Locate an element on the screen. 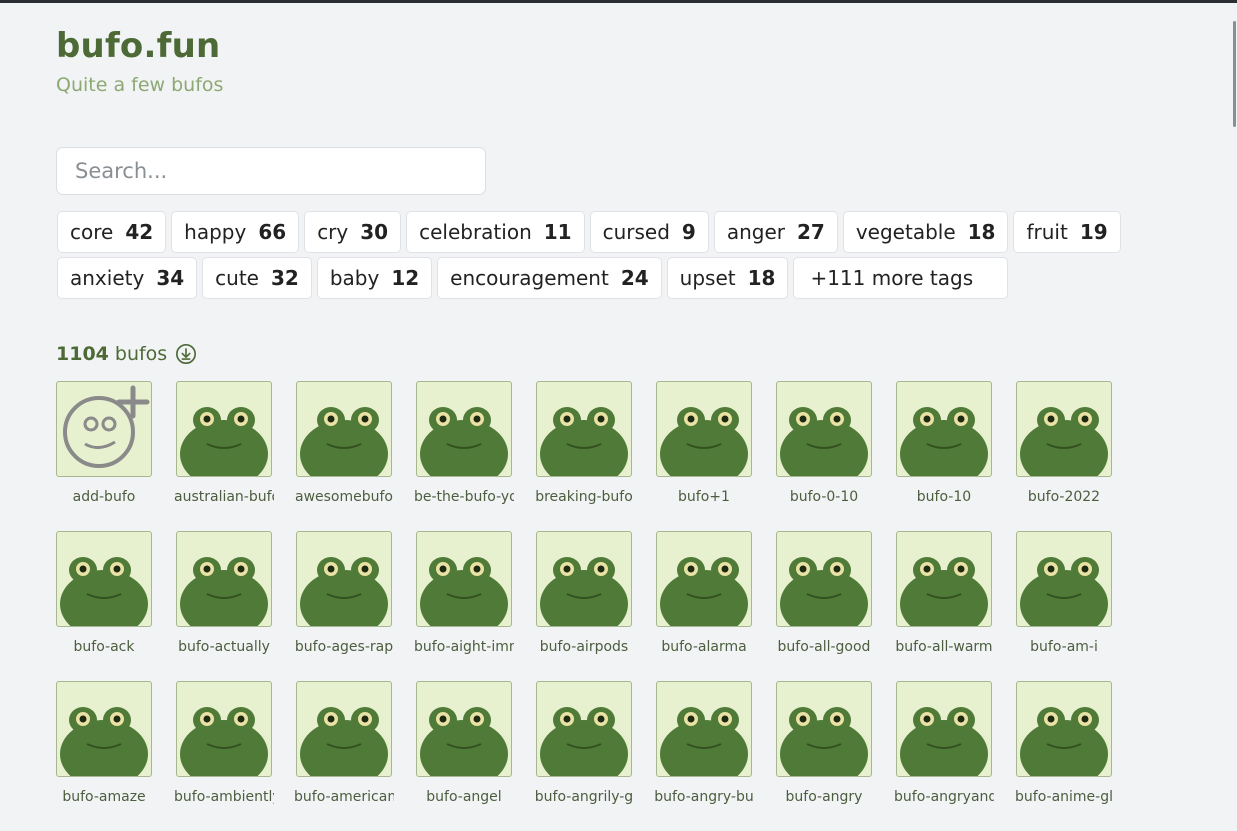  bufo-name: awesomebufo is located at coordinates (344, 497).